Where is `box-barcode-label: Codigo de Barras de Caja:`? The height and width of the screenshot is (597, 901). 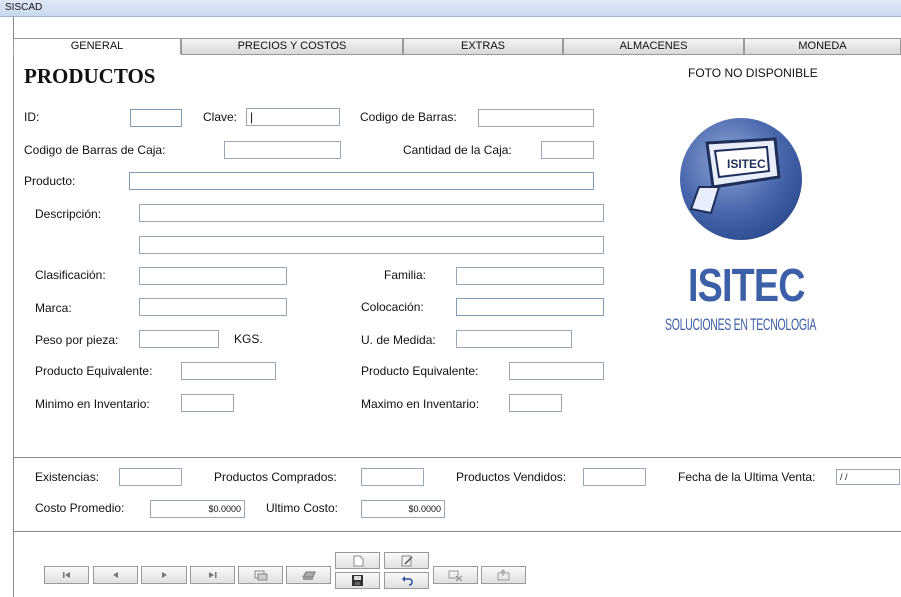
box-barcode-label: Codigo de Barras de Caja: is located at coordinates (95, 150).